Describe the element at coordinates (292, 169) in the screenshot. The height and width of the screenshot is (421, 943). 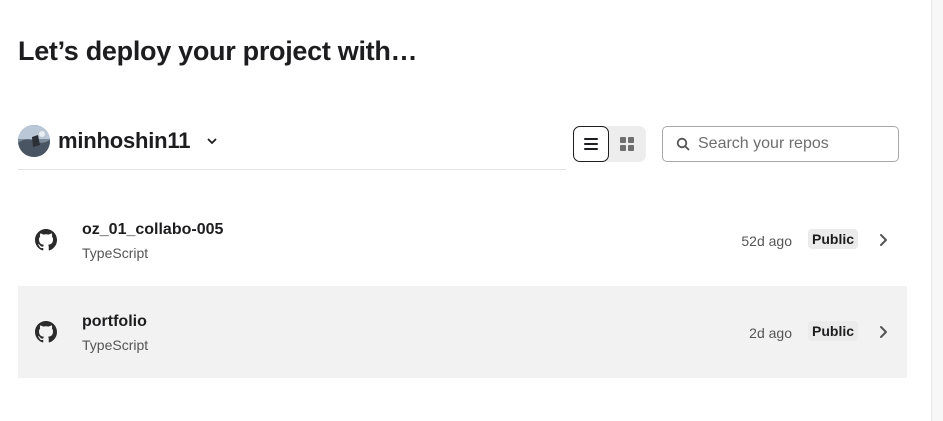
I see `account-divider` at that location.